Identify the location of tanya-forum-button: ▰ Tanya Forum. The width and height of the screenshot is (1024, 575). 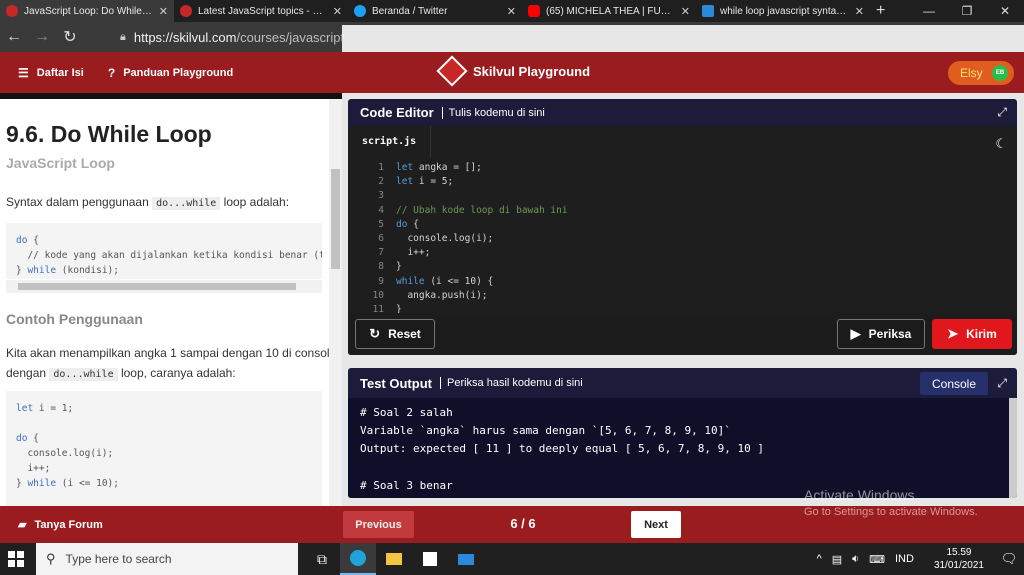
(60, 525).